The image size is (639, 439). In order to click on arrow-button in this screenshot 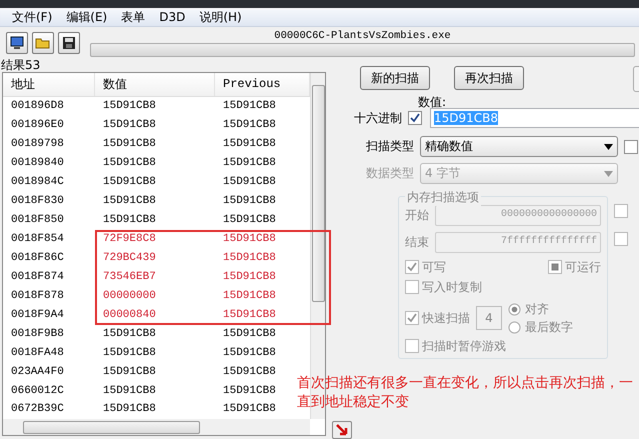, I will do `click(342, 430)`.